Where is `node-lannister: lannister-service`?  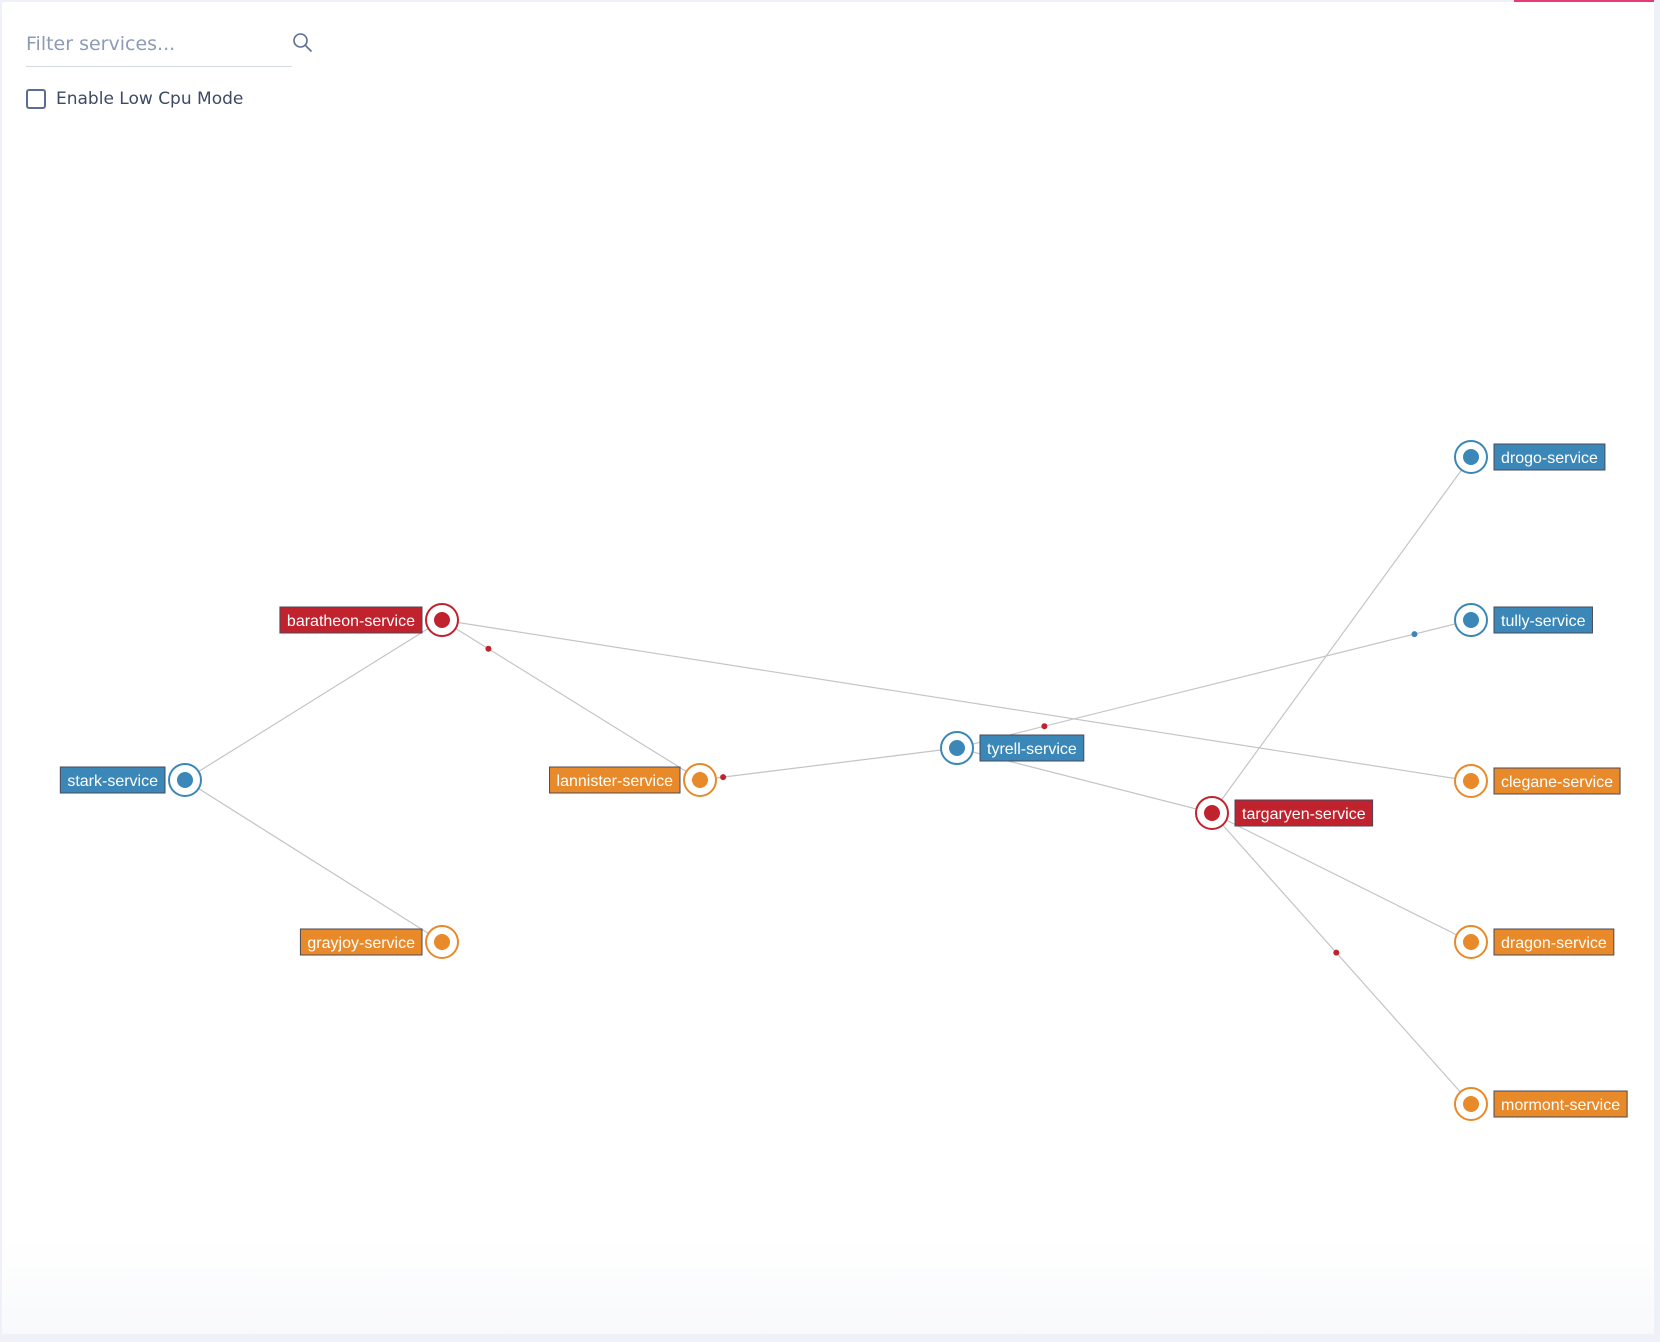
node-lannister: lannister-service is located at coordinates (633, 780).